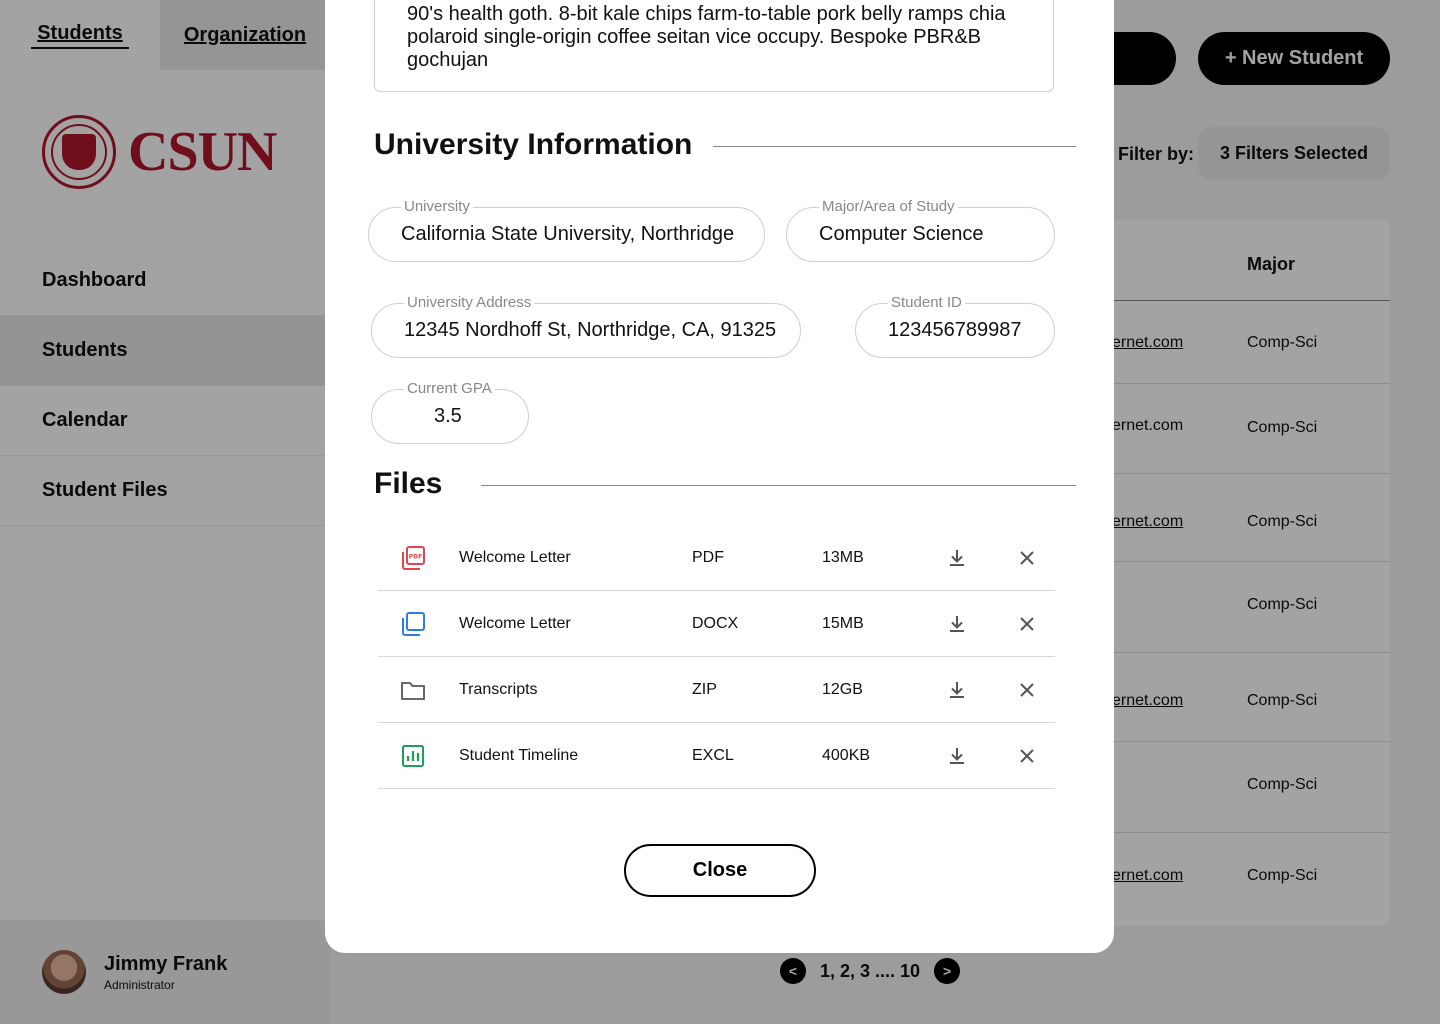 Image resolution: width=1440 pixels, height=1024 pixels. I want to click on major-field: Major/Area of Study Computer Science, so click(920, 230).